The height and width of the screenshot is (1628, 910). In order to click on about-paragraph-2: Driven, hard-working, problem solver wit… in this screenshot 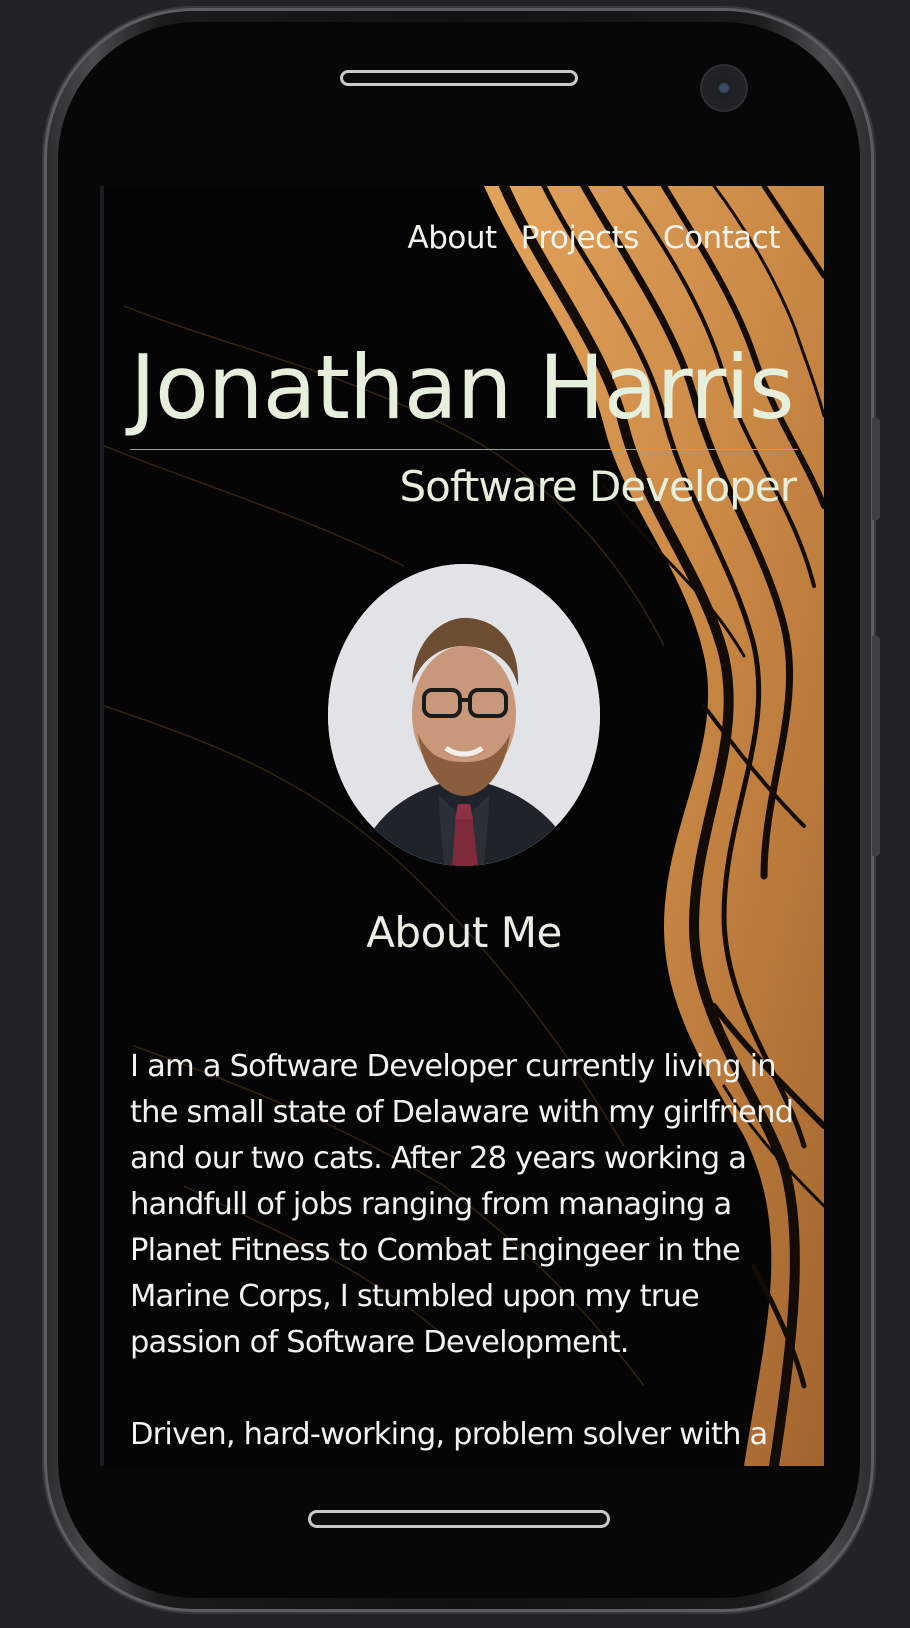, I will do `click(449, 1441)`.